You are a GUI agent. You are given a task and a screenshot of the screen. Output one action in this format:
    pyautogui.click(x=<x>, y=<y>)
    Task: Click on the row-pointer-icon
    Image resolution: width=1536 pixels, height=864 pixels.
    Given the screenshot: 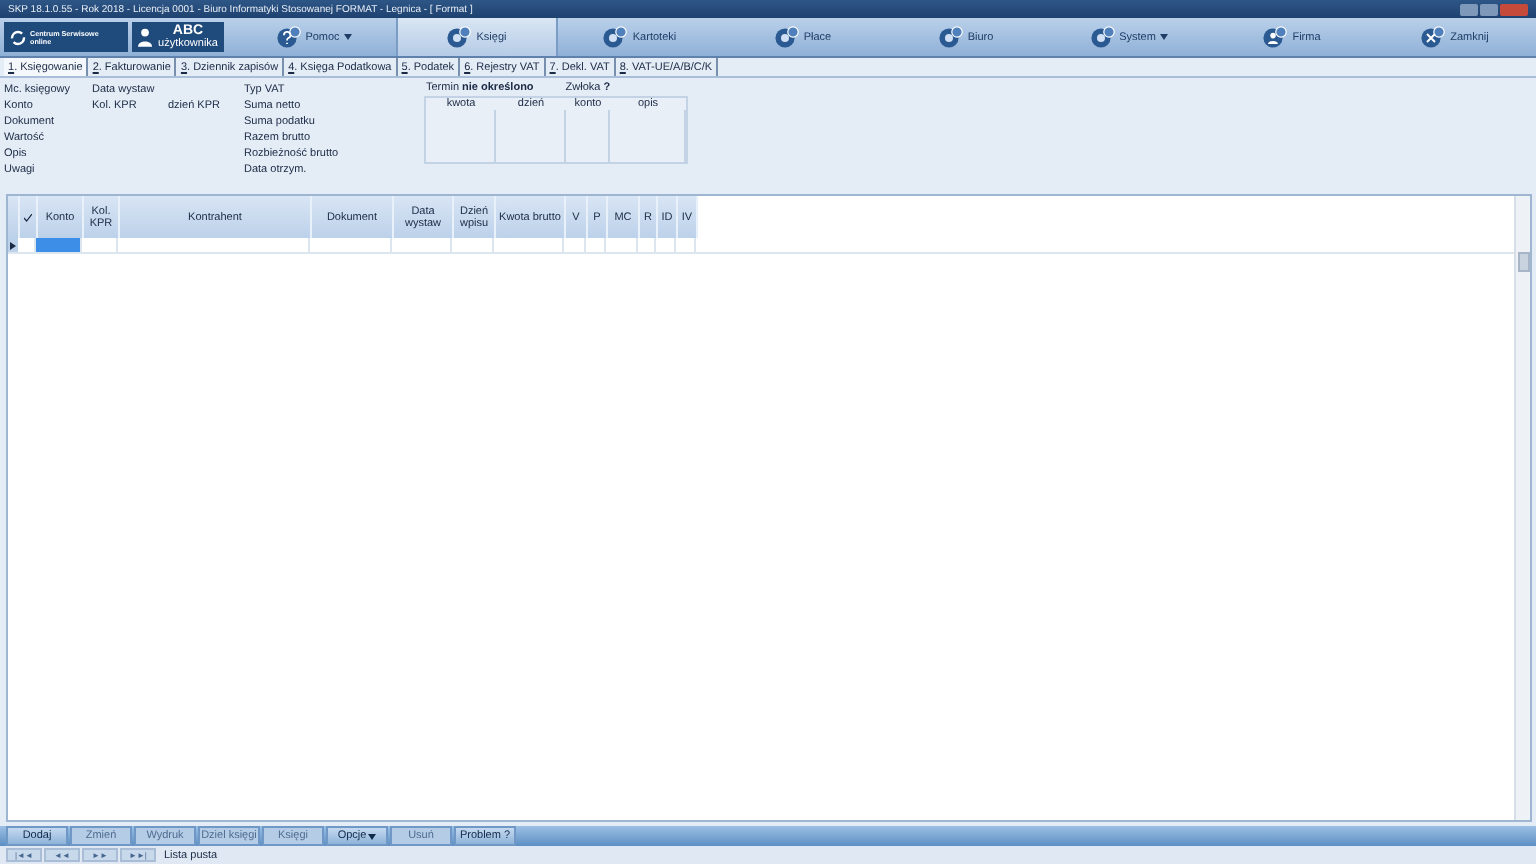 What is the action you would take?
    pyautogui.click(x=13, y=245)
    